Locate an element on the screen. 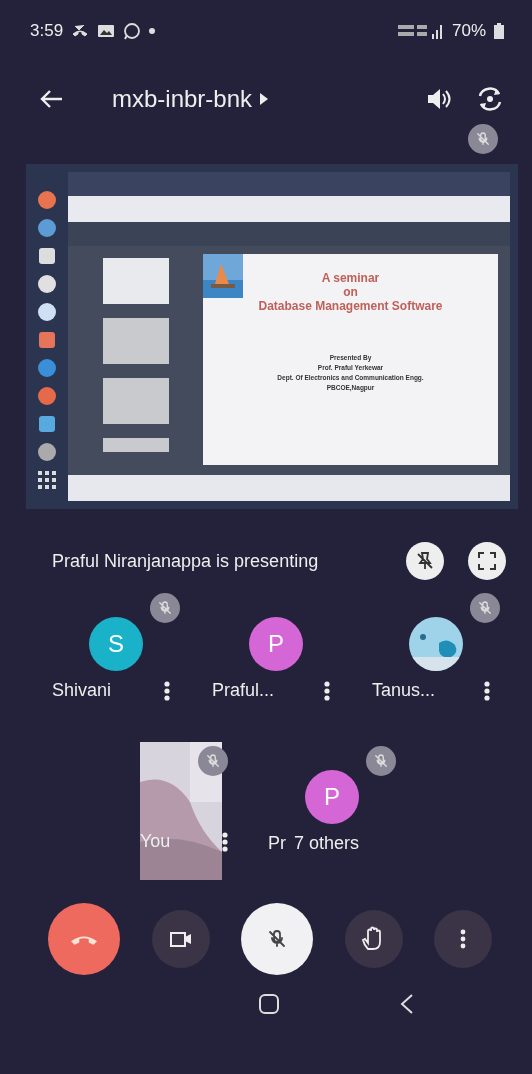 This screenshot has height=1074, width=532. participant-name: Shivani is located at coordinates (82, 690).